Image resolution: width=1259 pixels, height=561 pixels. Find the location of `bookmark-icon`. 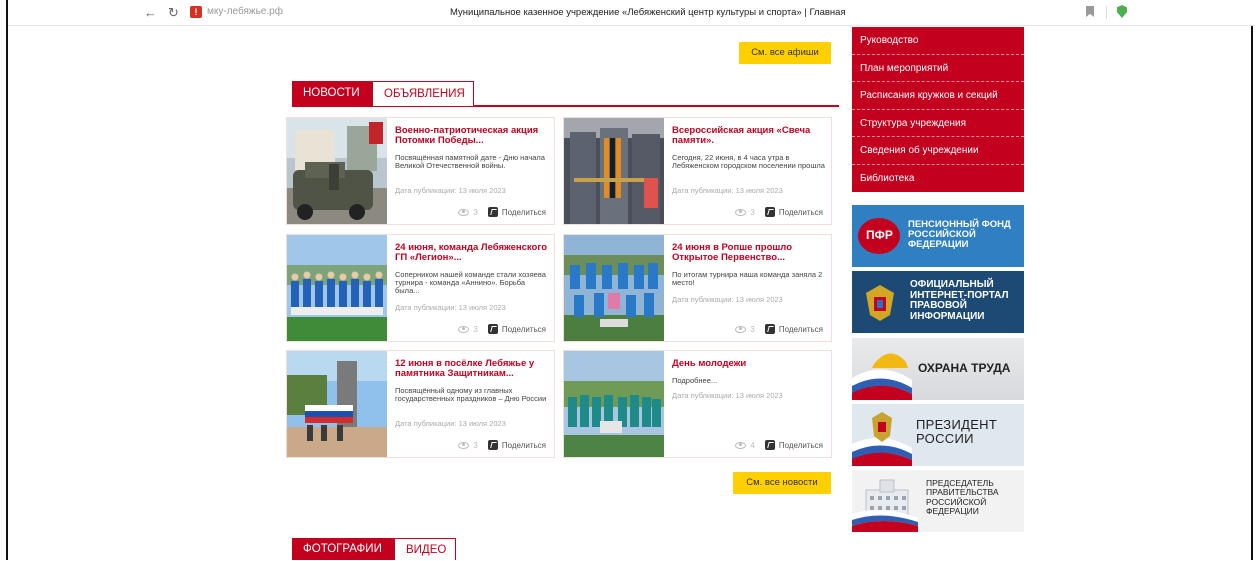

bookmark-icon is located at coordinates (1090, 11).